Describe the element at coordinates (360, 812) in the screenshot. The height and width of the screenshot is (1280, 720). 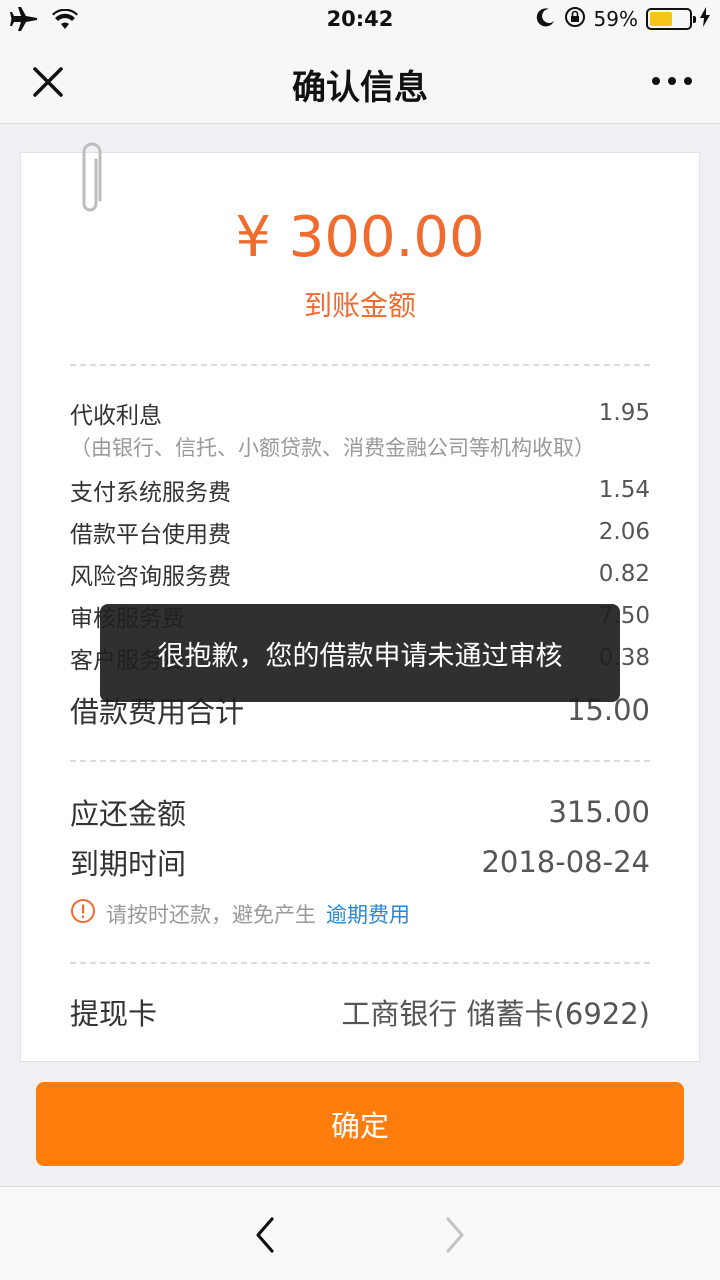
I see `repay-amount-row: 应还金额 315.00` at that location.